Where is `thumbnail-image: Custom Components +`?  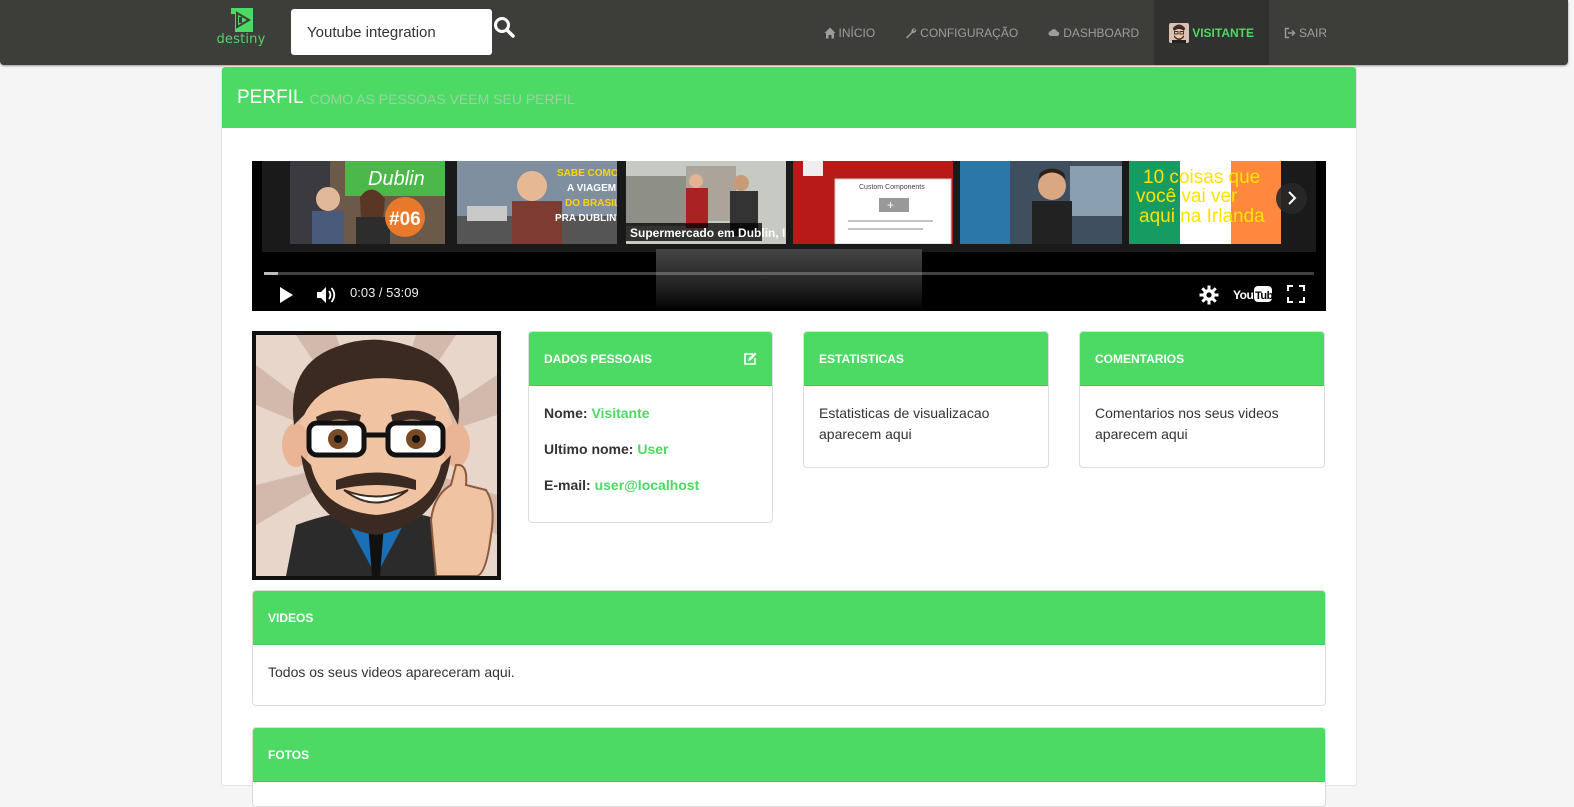
thumbnail-image: Custom Components + is located at coordinates (873, 202).